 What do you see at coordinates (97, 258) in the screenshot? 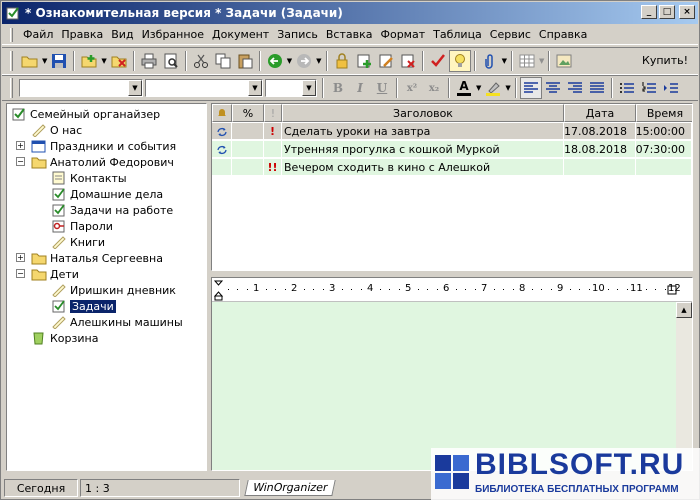
I see `tree-node: Наталья Сергеевна` at bounding box center [97, 258].